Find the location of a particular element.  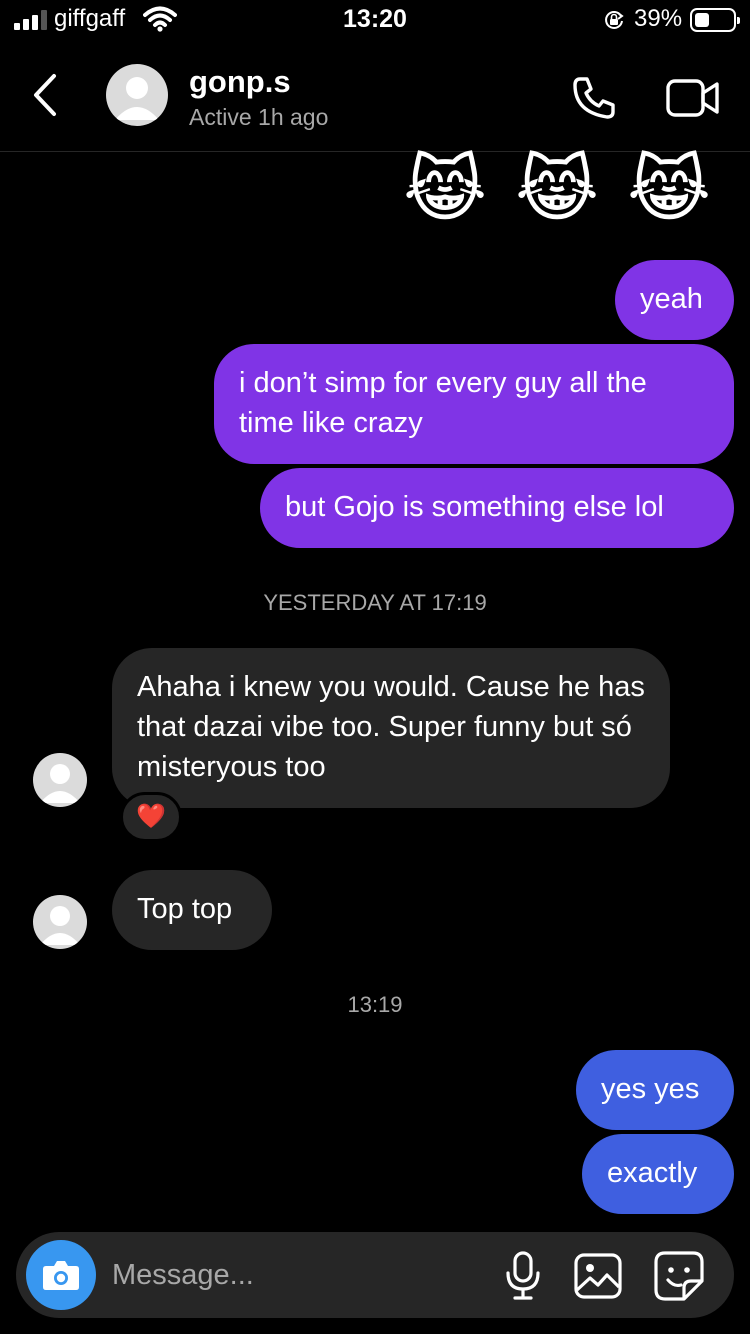

heart-reaction: ❤️ is located at coordinates (151, 817).